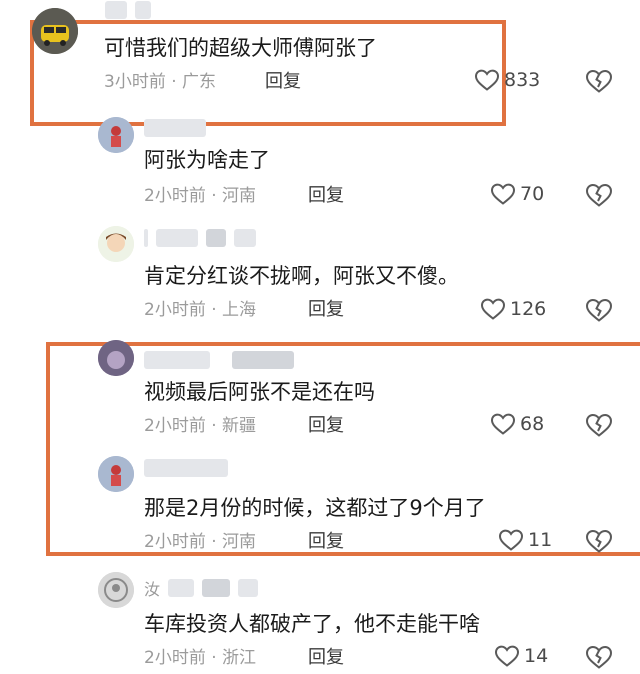  What do you see at coordinates (259, 392) in the screenshot?
I see `comment-text: 视频最后阿张不是还在吗` at bounding box center [259, 392].